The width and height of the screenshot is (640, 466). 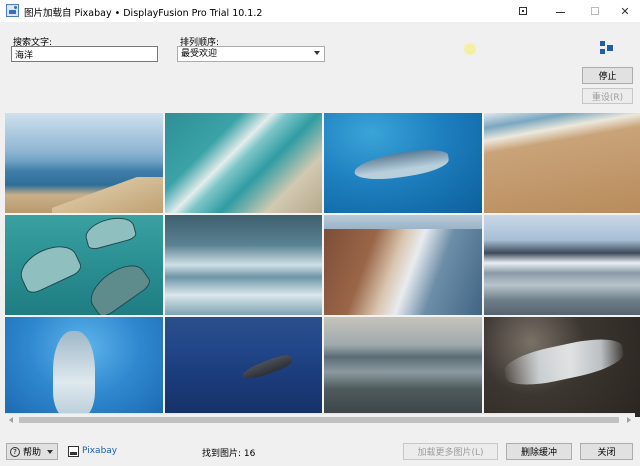 I want to click on pixabay-image-icon, so click(x=73, y=451).